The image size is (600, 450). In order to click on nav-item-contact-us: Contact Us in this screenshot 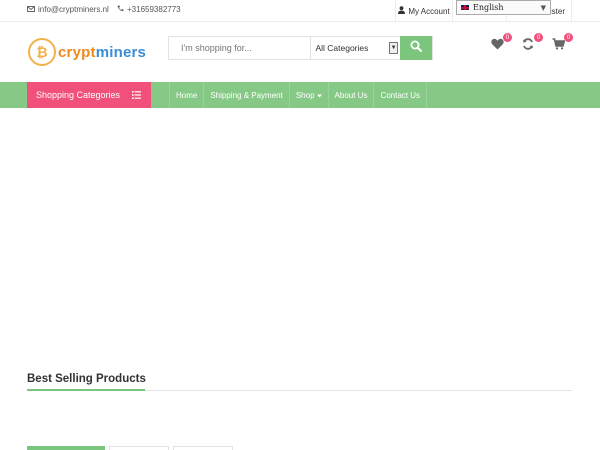, I will do `click(401, 95)`.